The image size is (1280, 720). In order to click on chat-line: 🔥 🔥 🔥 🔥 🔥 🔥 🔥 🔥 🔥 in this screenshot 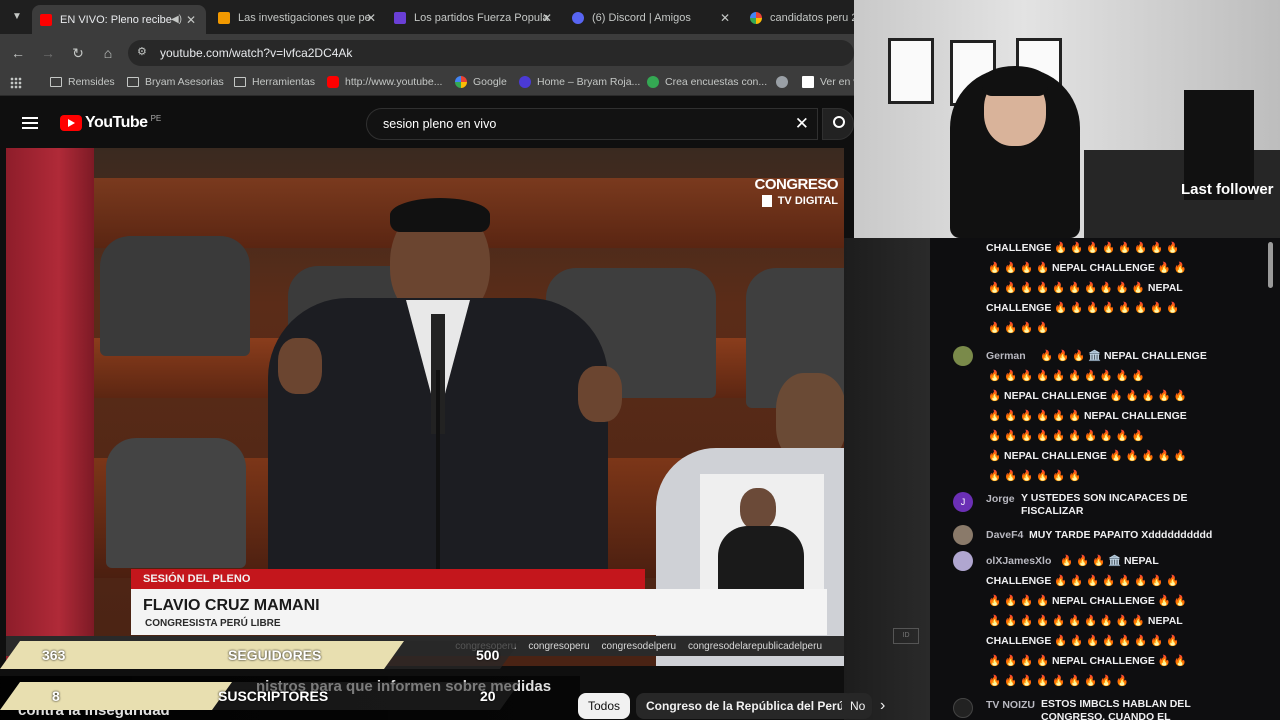, I will do `click(1059, 681)`.